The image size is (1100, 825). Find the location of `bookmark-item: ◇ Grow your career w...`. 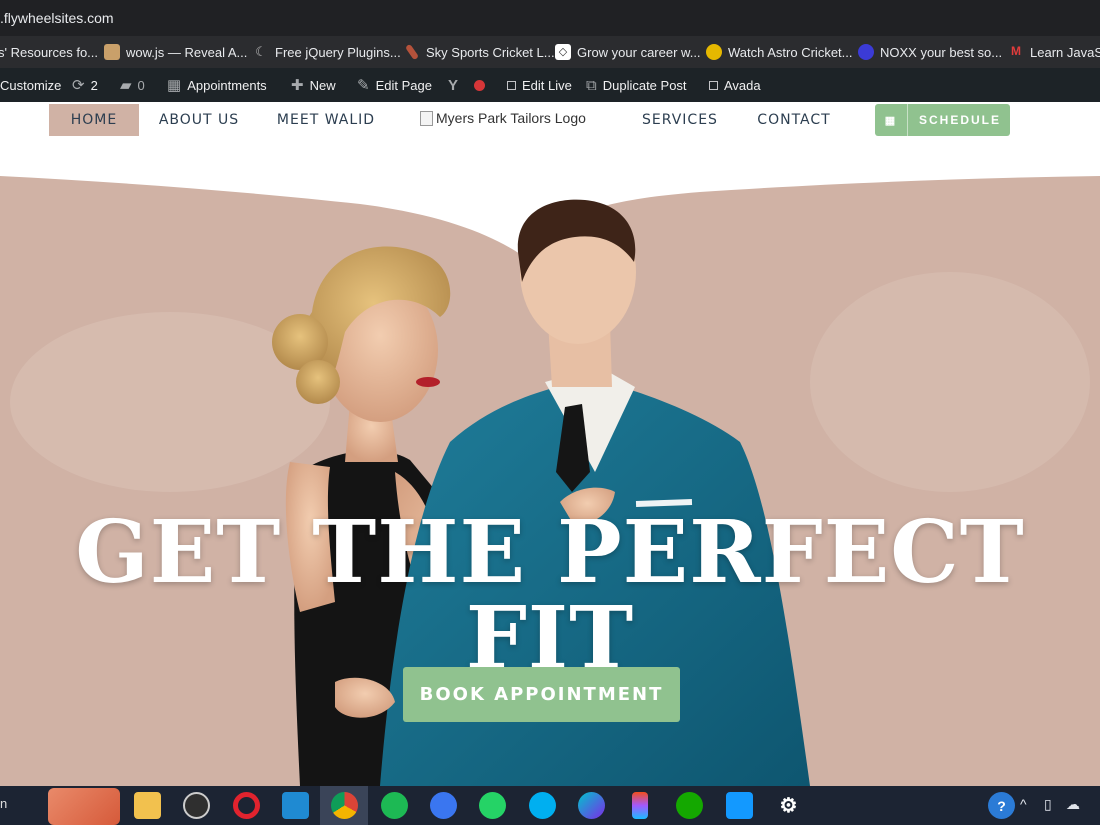

bookmark-item: ◇ Grow your career w... is located at coordinates (628, 52).